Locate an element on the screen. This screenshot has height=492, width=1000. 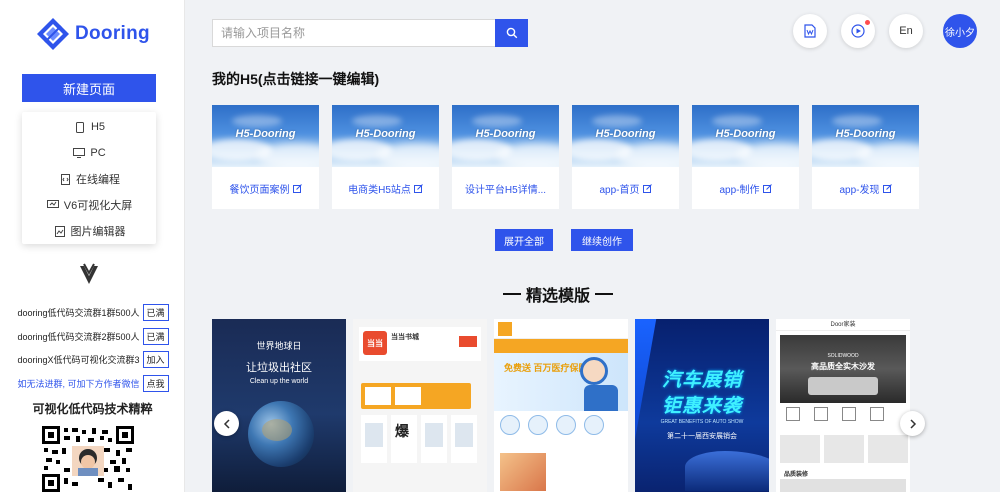
project-name: app-首页 is located at coordinates (619, 190).